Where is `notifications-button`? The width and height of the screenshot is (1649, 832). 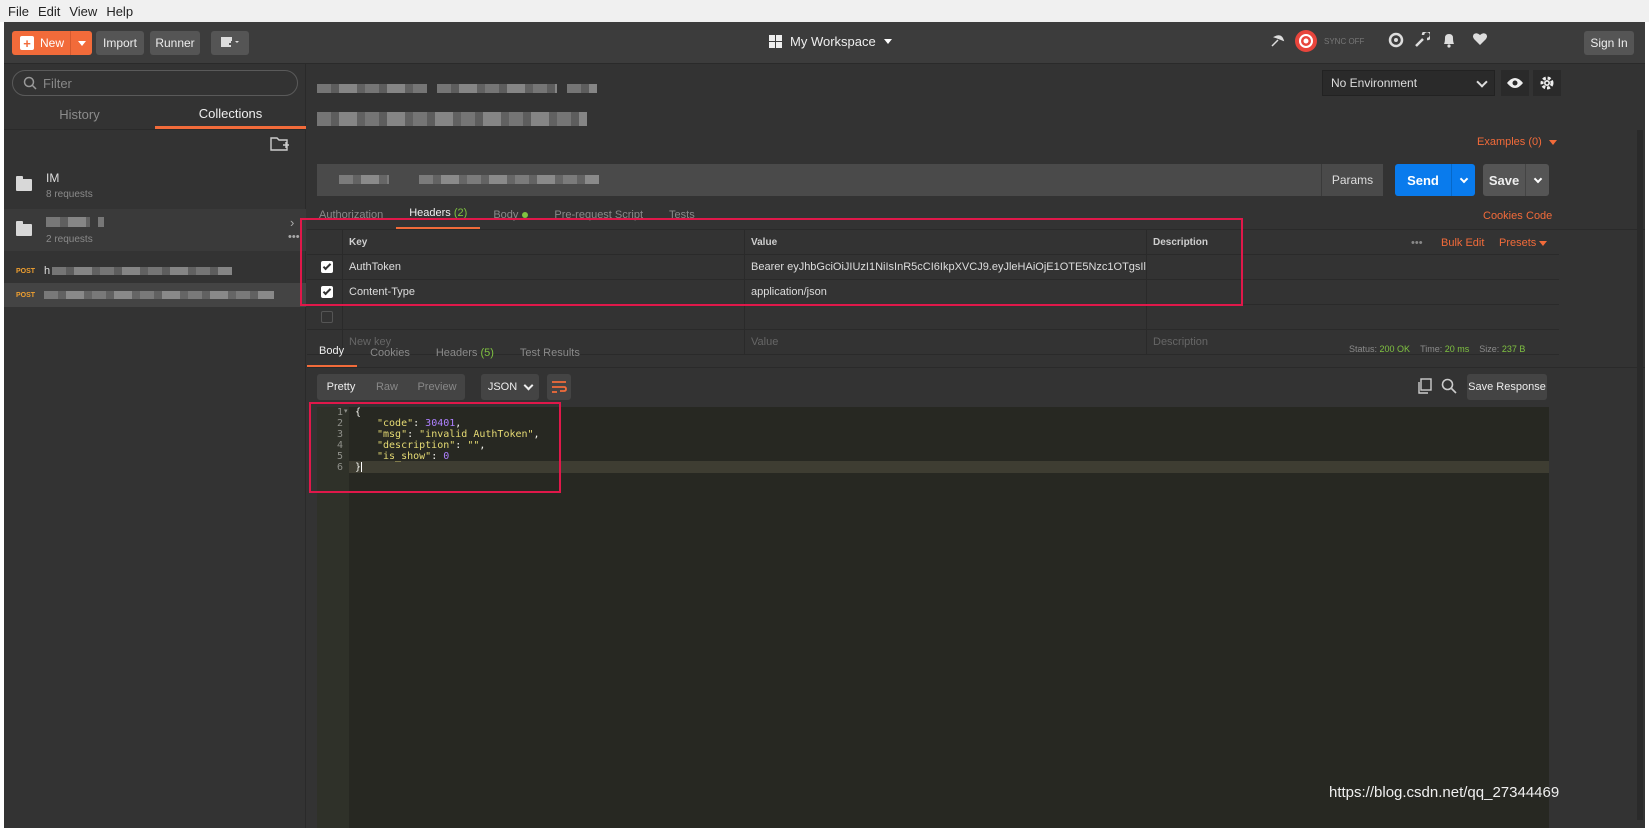
notifications-button is located at coordinates (1449, 40).